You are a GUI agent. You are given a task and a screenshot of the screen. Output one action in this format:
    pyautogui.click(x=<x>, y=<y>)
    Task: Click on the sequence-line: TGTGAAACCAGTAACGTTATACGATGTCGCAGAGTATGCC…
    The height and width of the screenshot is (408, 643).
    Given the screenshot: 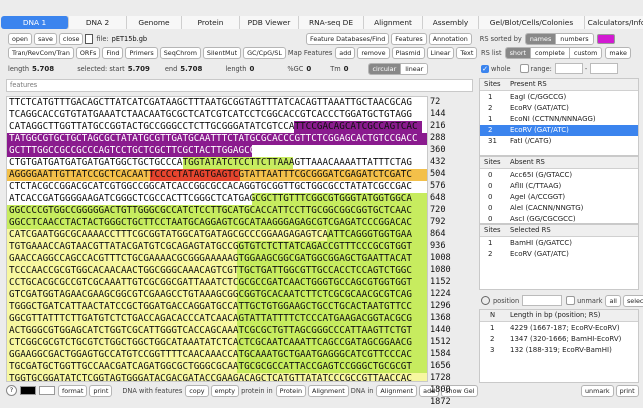 What is the action you would take?
    pyautogui.click(x=210, y=247)
    